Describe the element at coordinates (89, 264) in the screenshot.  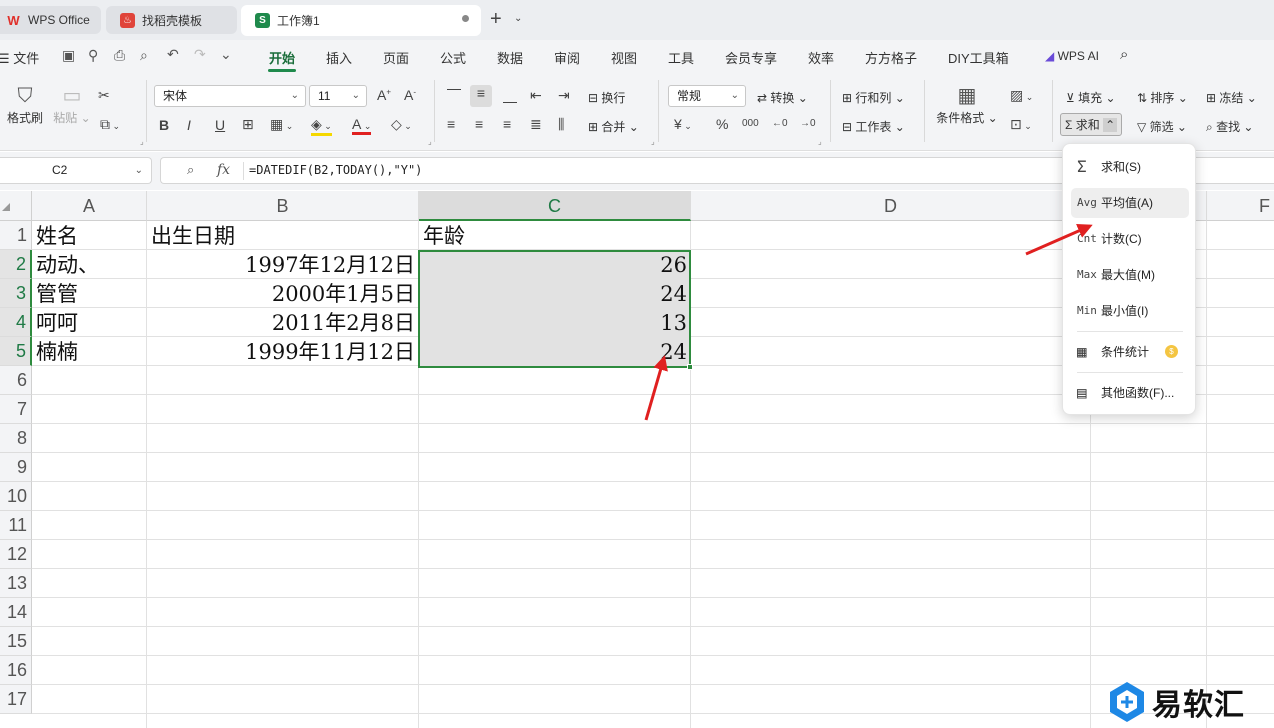
I see `cell-a2: 动动、` at that location.